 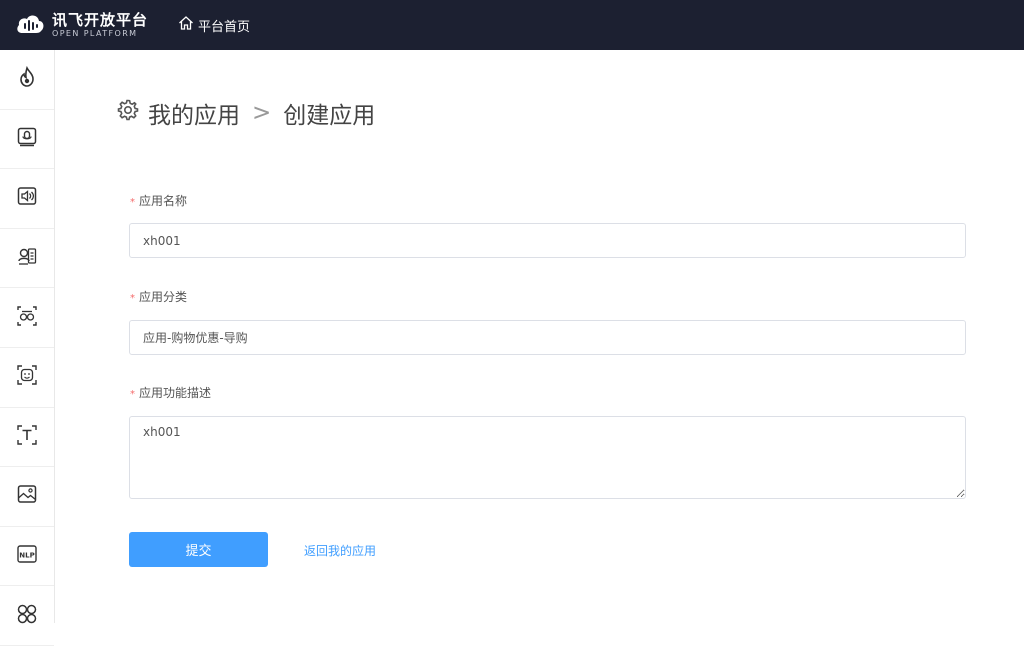 I want to click on sidebar-item-voiceprint, so click(x=27, y=318).